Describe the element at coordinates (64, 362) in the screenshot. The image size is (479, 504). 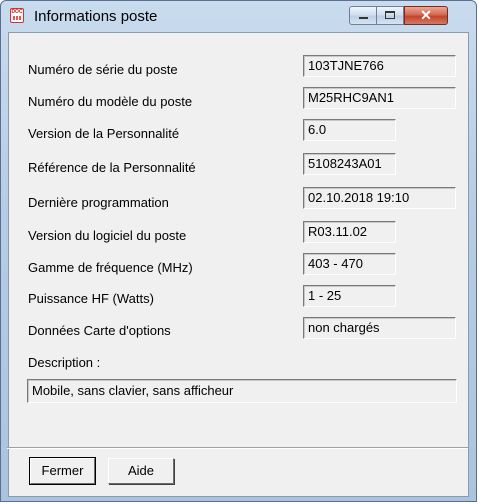
I see `description-label: Description :` at that location.